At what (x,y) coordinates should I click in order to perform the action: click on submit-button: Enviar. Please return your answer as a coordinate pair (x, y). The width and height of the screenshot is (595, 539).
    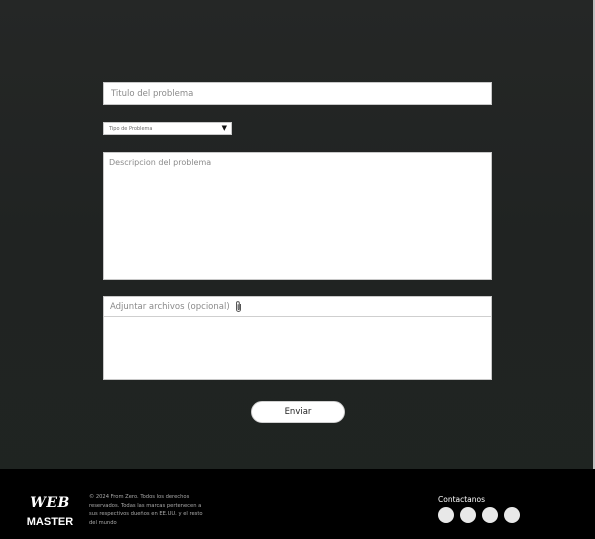
    Looking at the image, I should click on (298, 412).